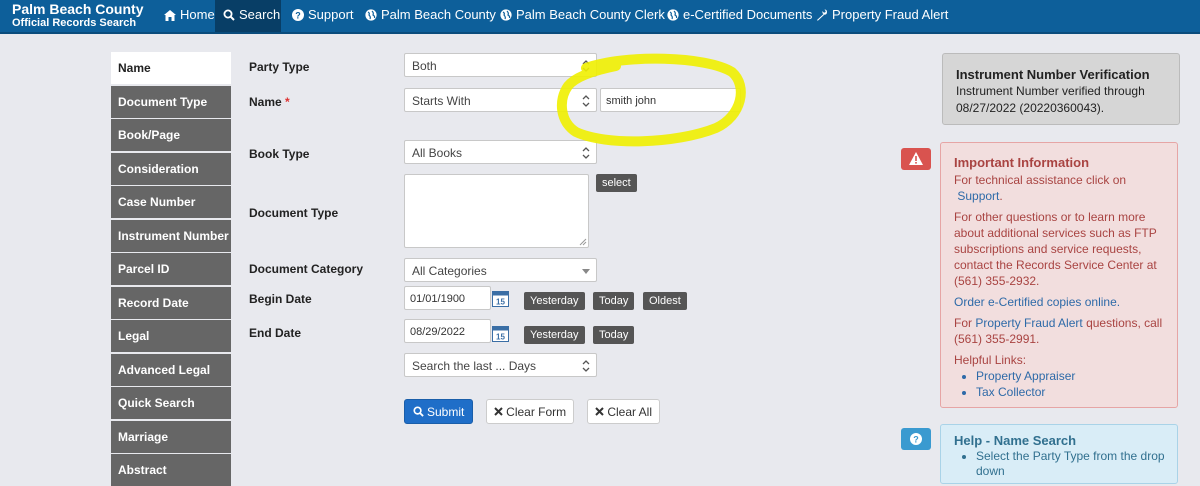 The width and height of the screenshot is (1200, 486). I want to click on helpful-links-list: Property Appraiser Tax Collector, so click(1065, 384).